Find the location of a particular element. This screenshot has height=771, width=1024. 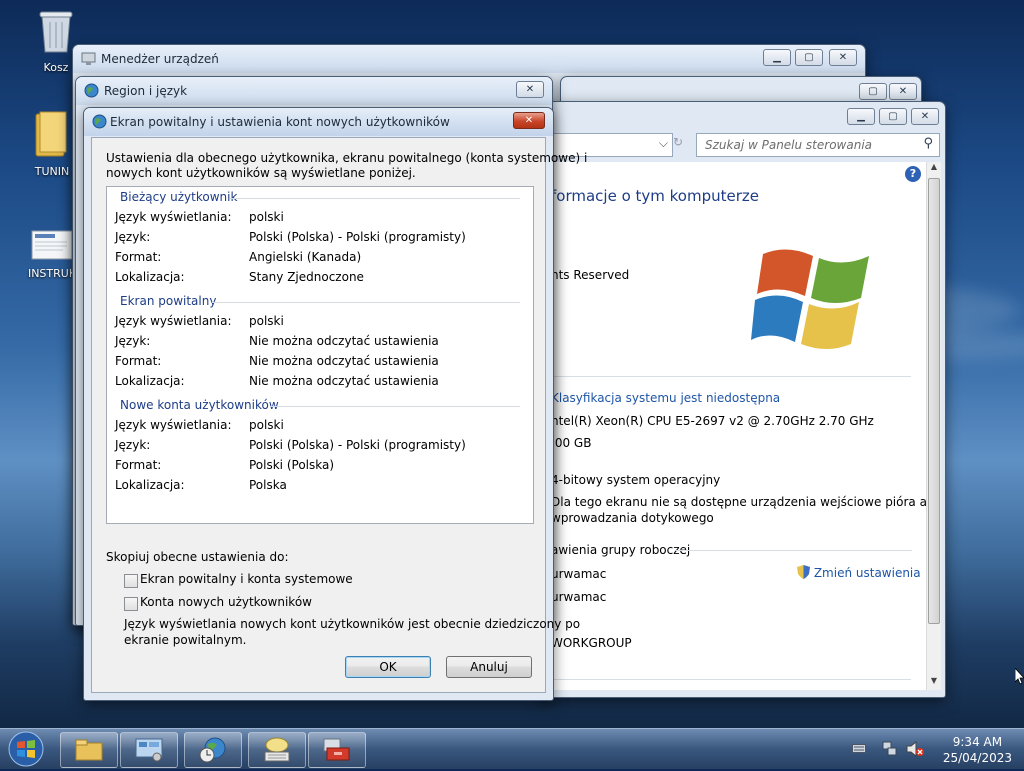

control-panel-icon is located at coordinates (149, 751).